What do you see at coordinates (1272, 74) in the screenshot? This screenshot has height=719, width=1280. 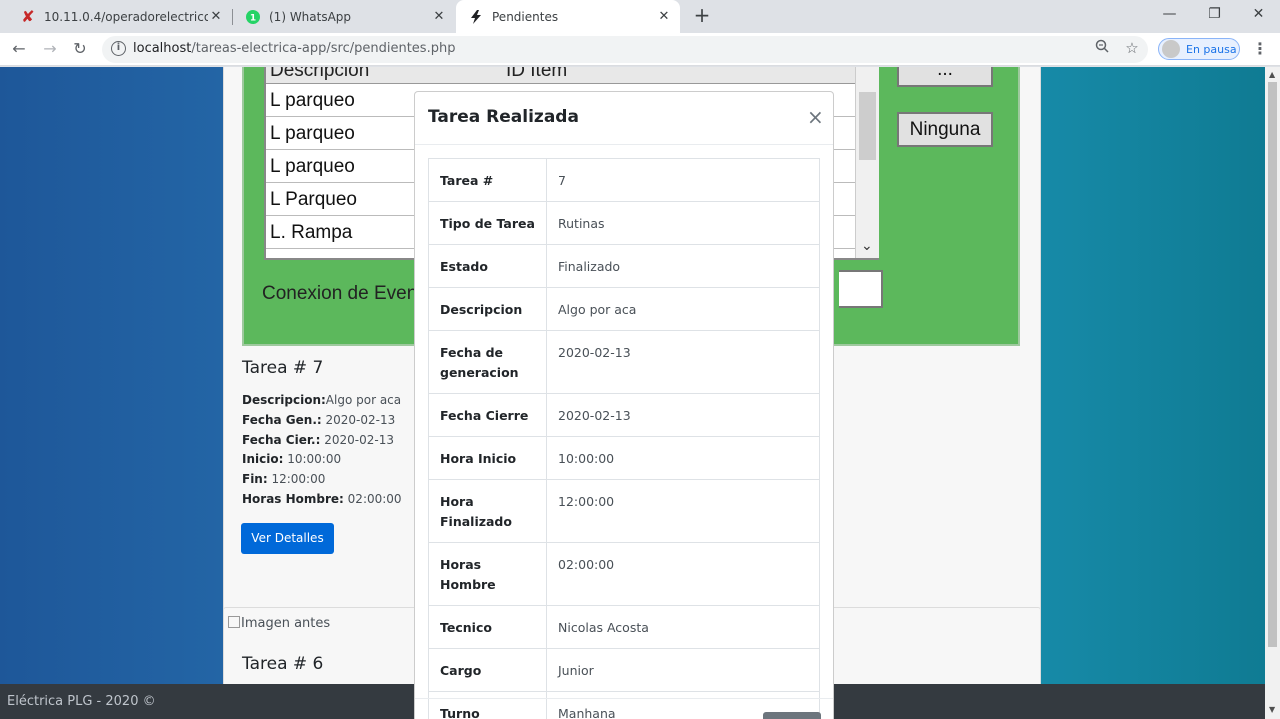 I see `scroll-up-icon: ▲` at bounding box center [1272, 74].